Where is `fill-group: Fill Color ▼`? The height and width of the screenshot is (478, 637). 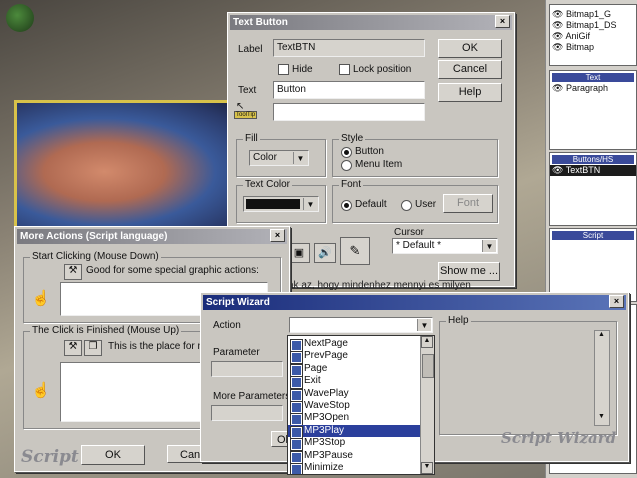
fill-group: Fill Color ▼ is located at coordinates (281, 155).